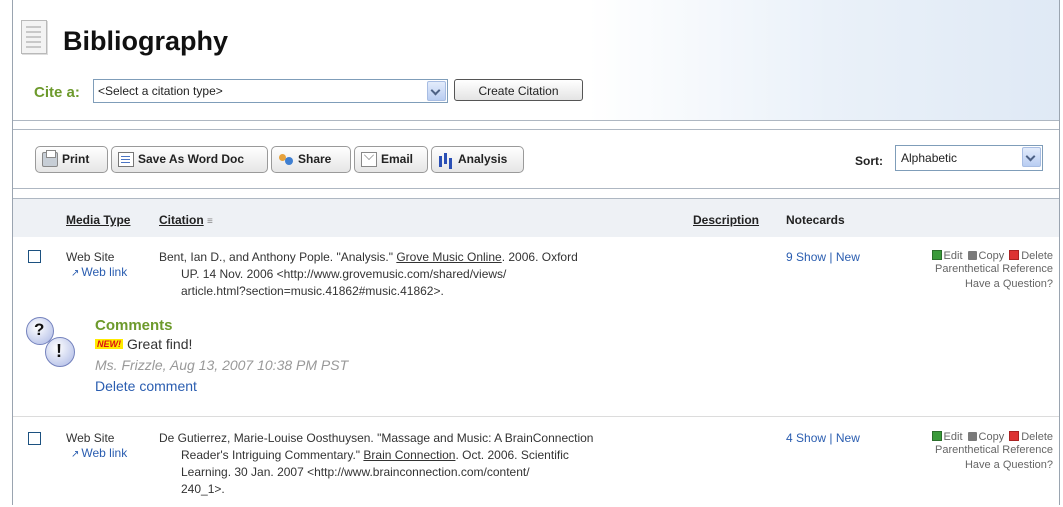  Describe the element at coordinates (210, 221) in the screenshot. I see `sort-indicator-icon: ≡` at that location.